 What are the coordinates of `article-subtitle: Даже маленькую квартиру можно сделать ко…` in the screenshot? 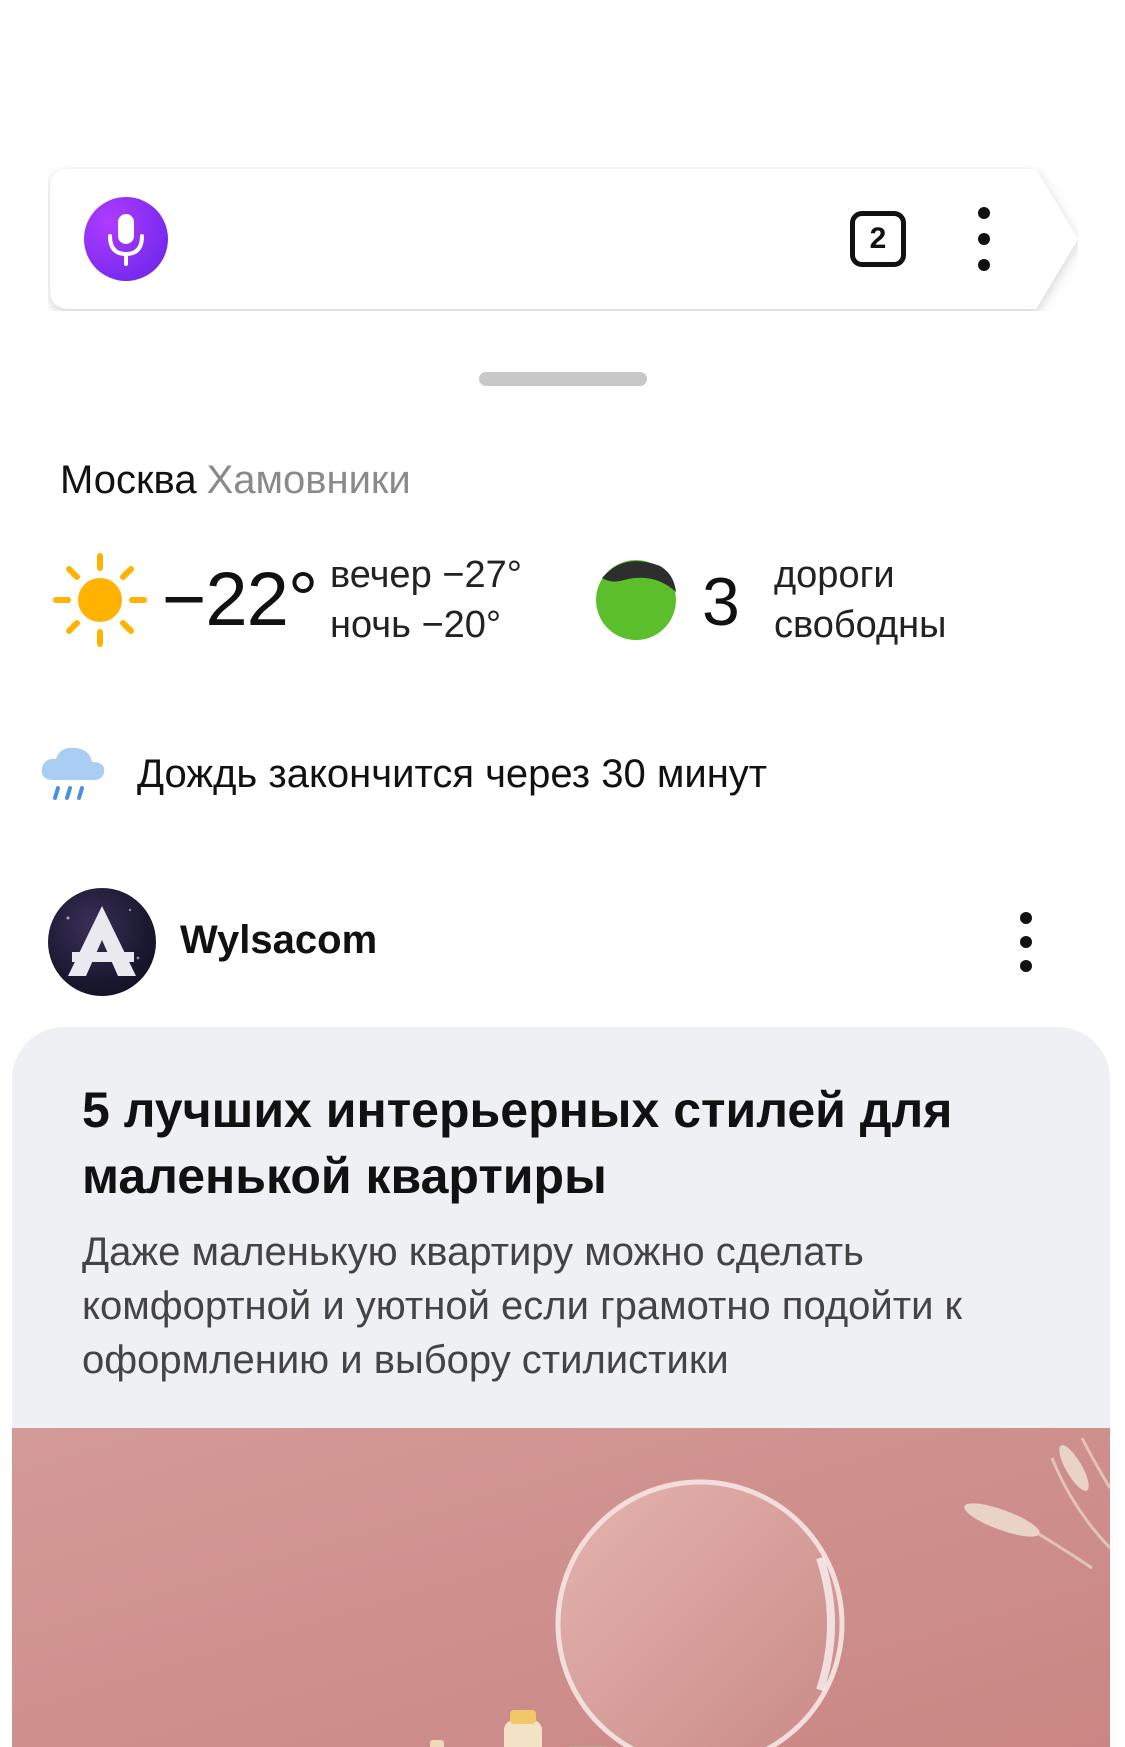 It's located at (522, 1306).